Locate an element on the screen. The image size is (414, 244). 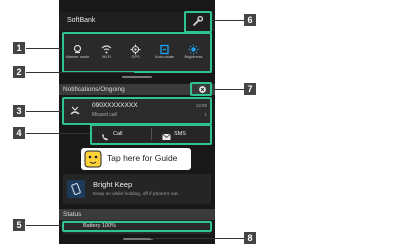
highlight-notification is located at coordinates (137, 111).